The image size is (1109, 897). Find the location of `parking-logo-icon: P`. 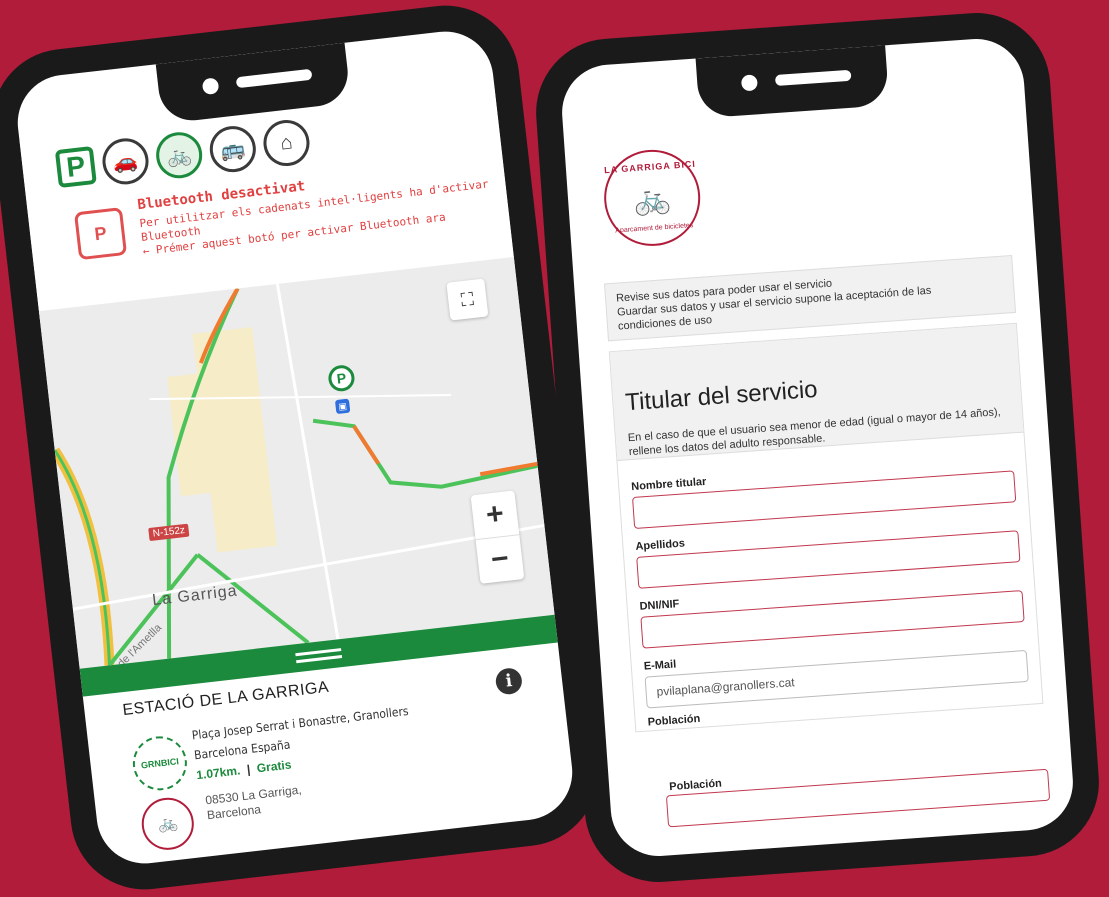

parking-logo-icon: P is located at coordinates (75, 167).